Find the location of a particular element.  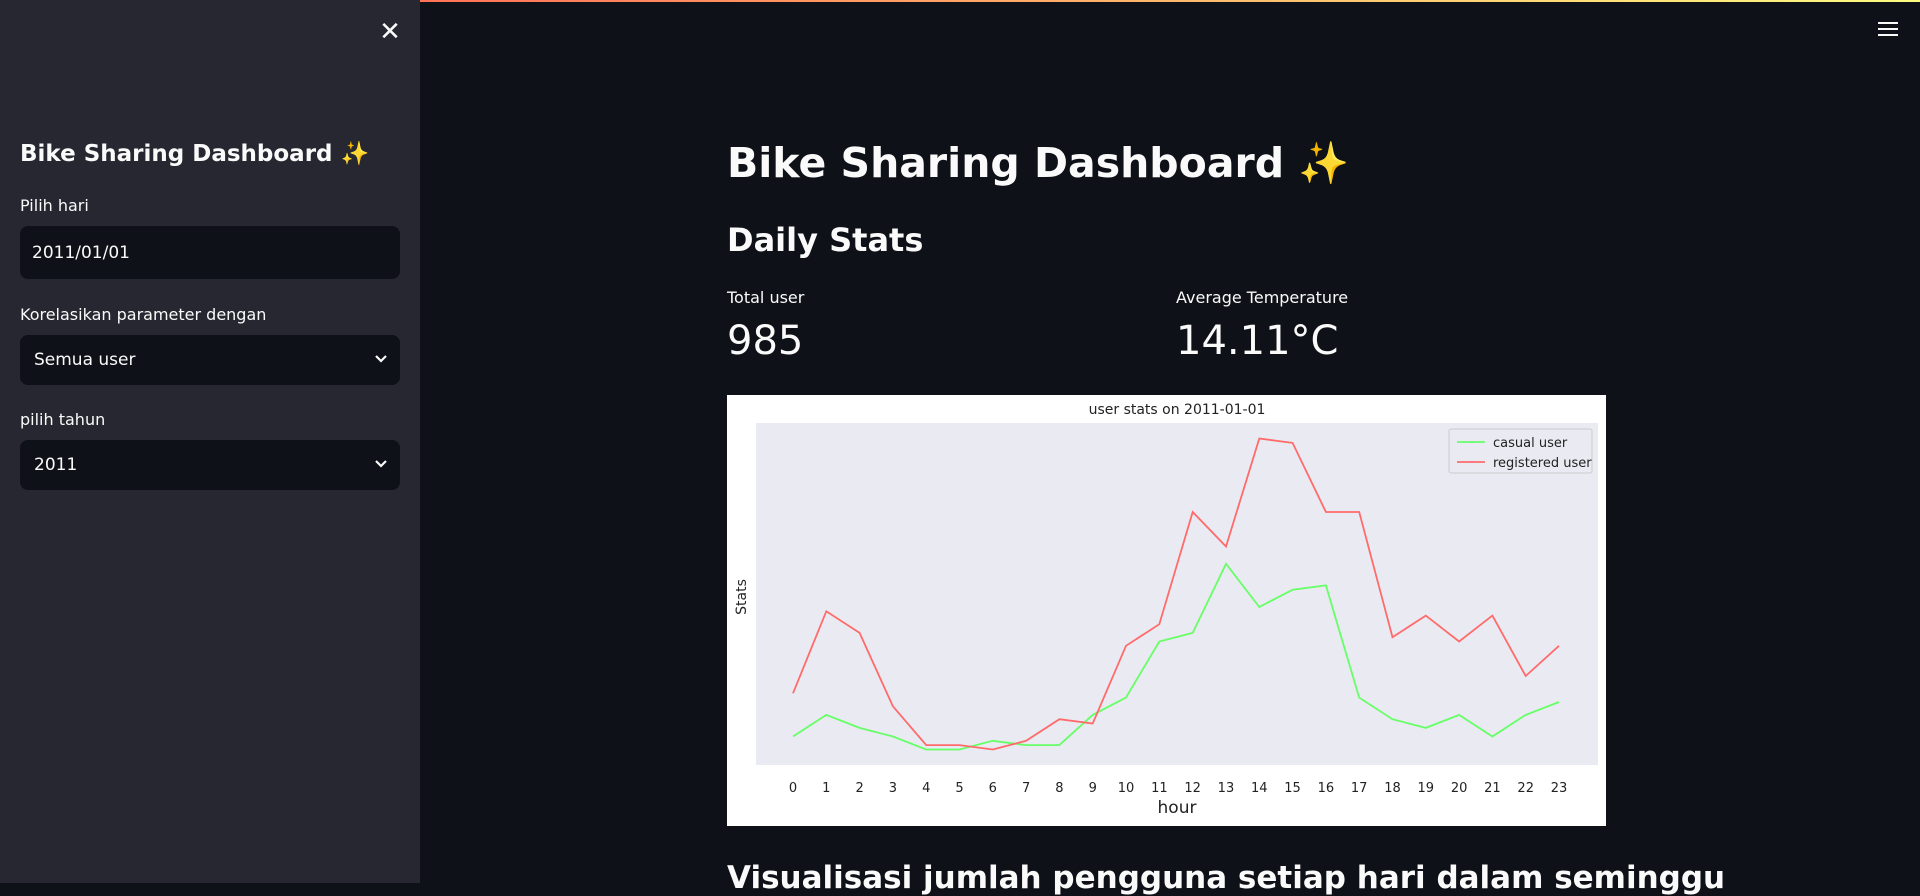

x-tick-label: 7 is located at coordinates (1026, 788).